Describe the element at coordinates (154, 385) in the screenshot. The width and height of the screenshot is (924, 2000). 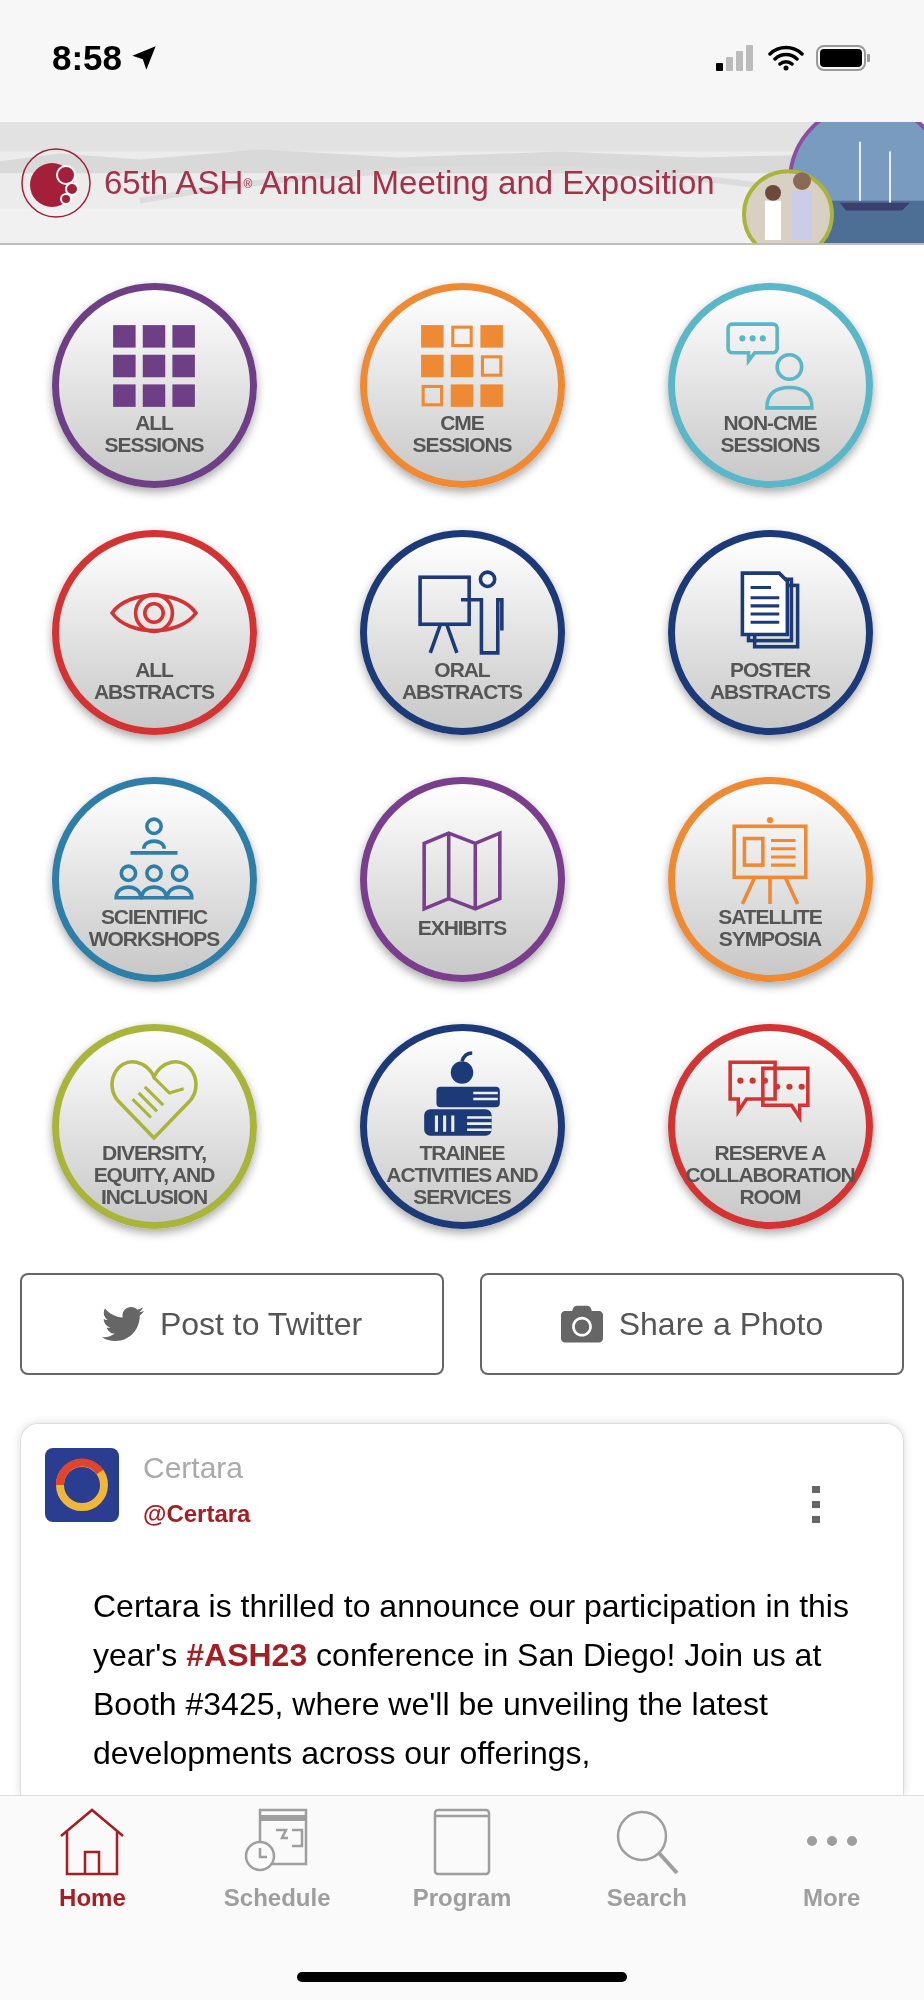
I see `category-tile: ALL SESSIONS` at that location.